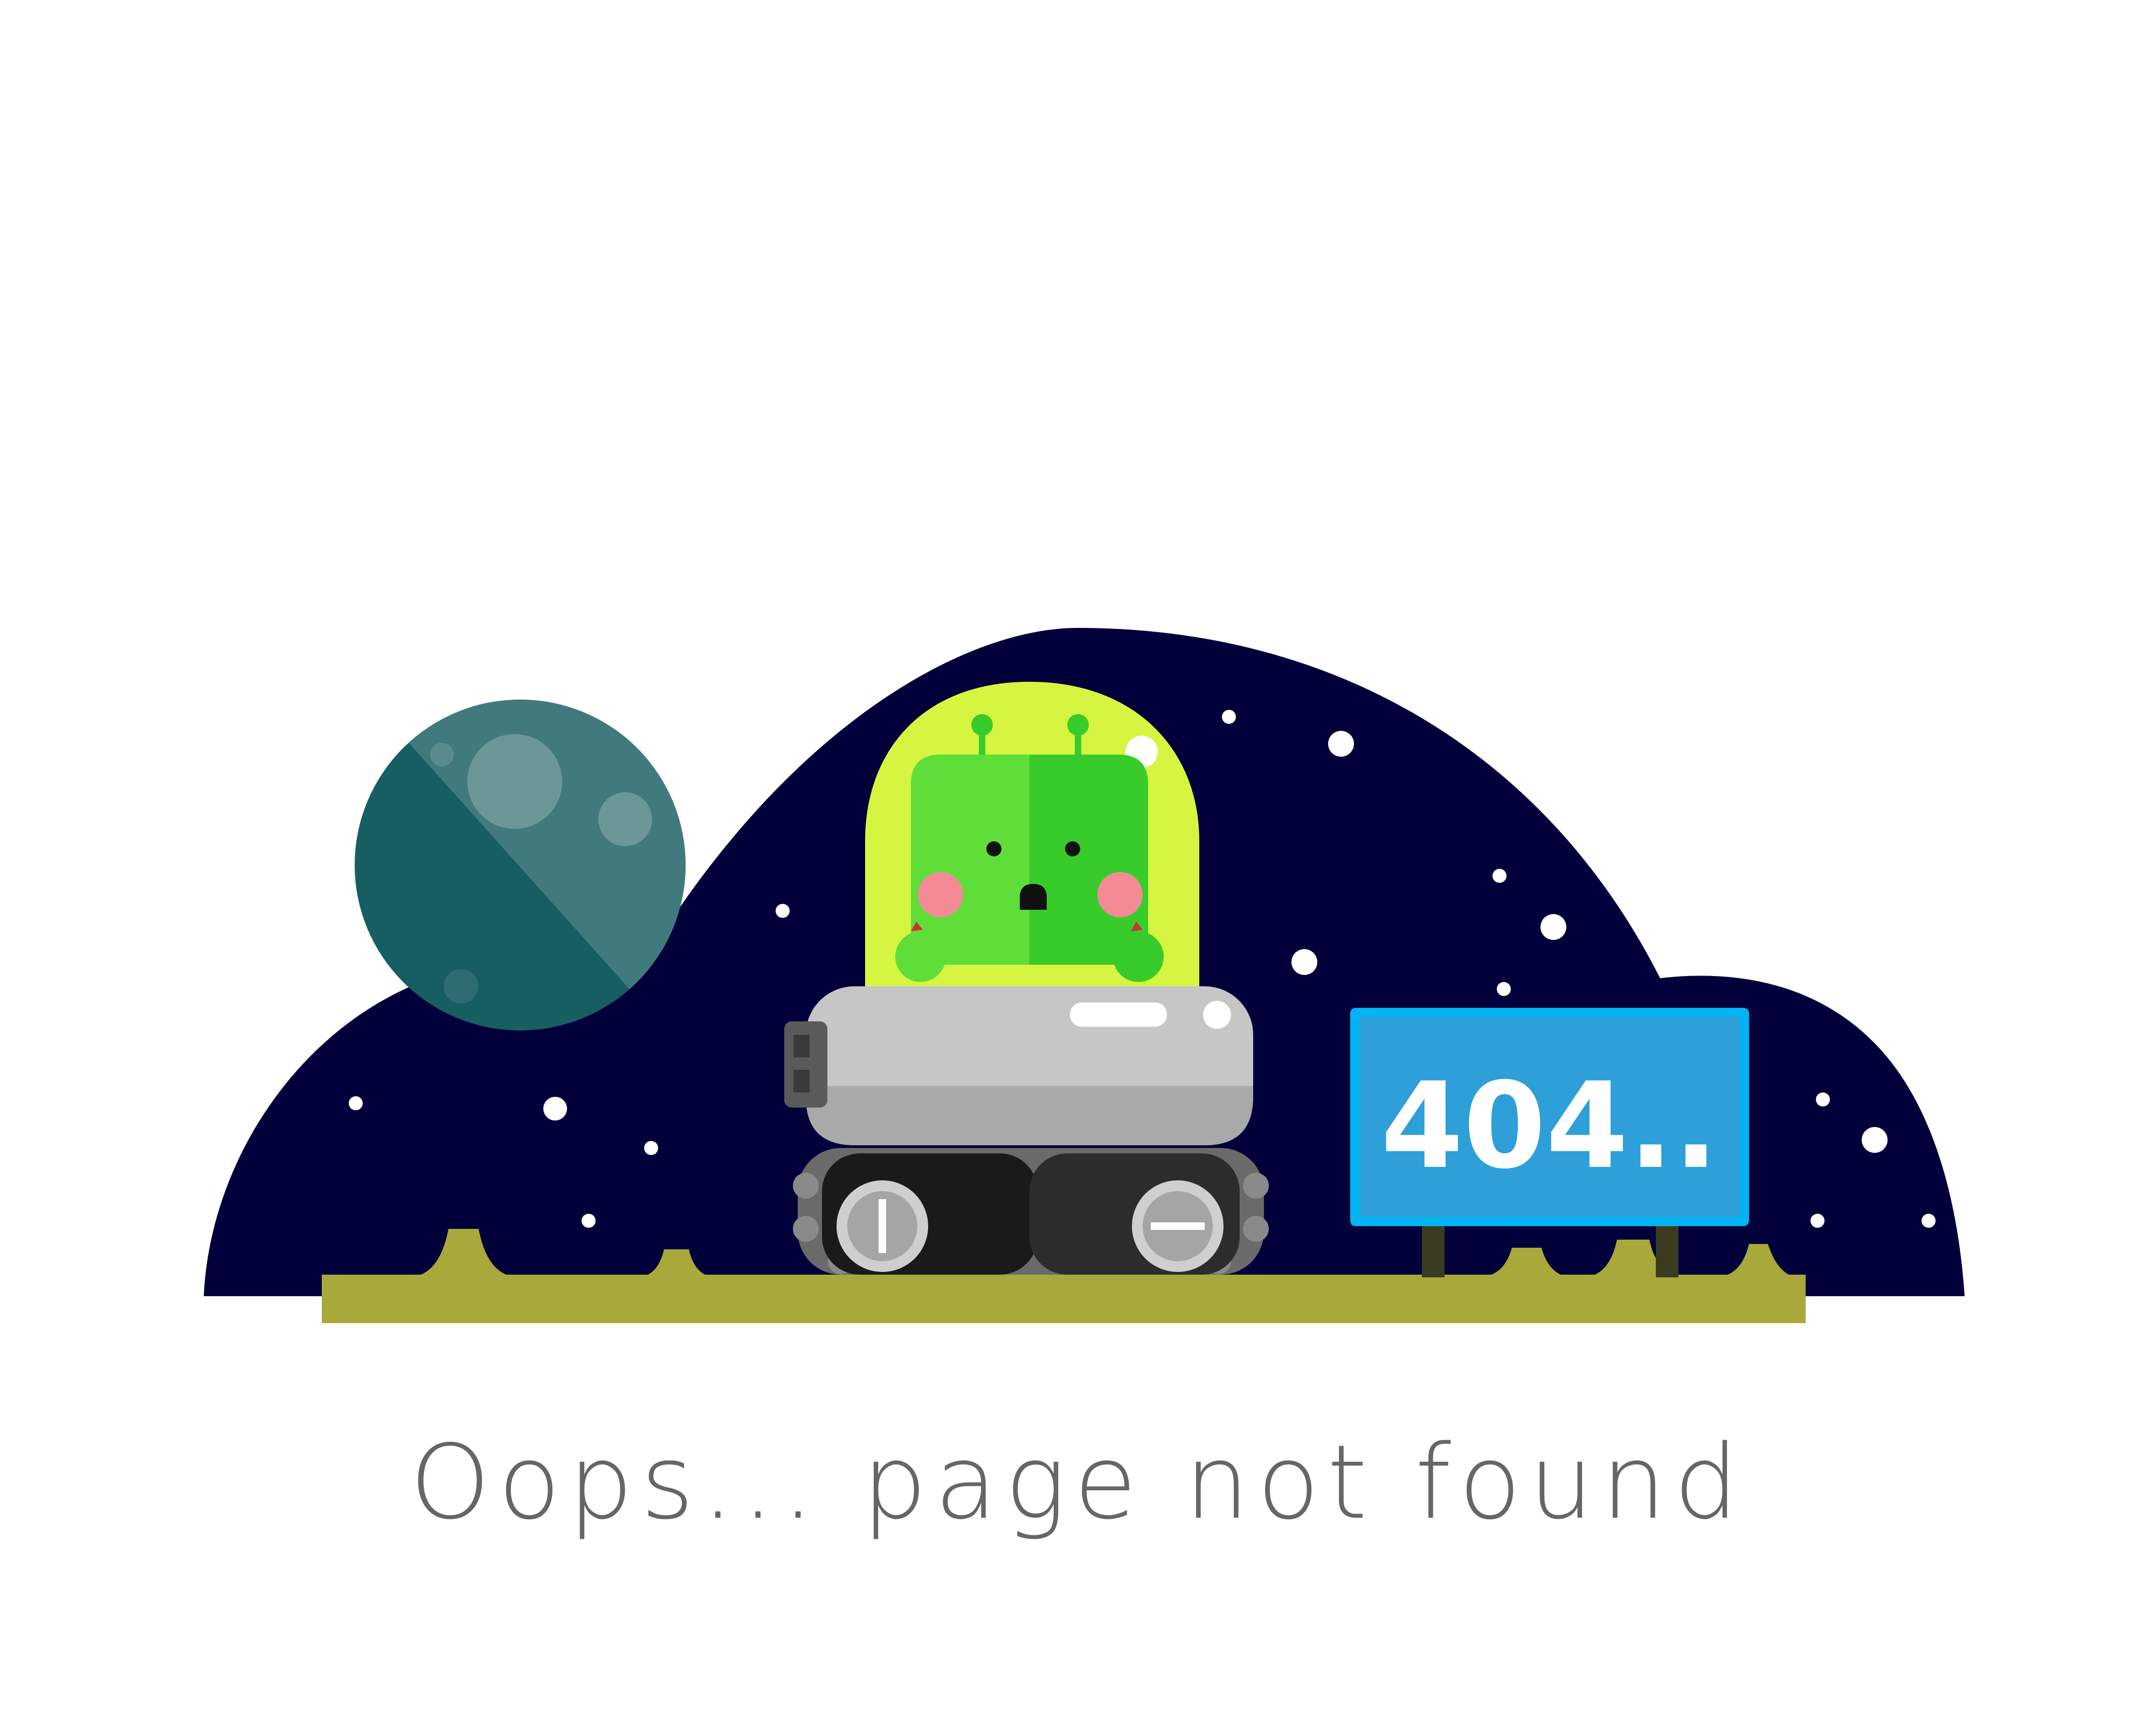 Image resolution: width=2156 pixels, height=1729 pixels. What do you see at coordinates (1026, 1130) in the screenshot?
I see `rover-icon` at bounding box center [1026, 1130].